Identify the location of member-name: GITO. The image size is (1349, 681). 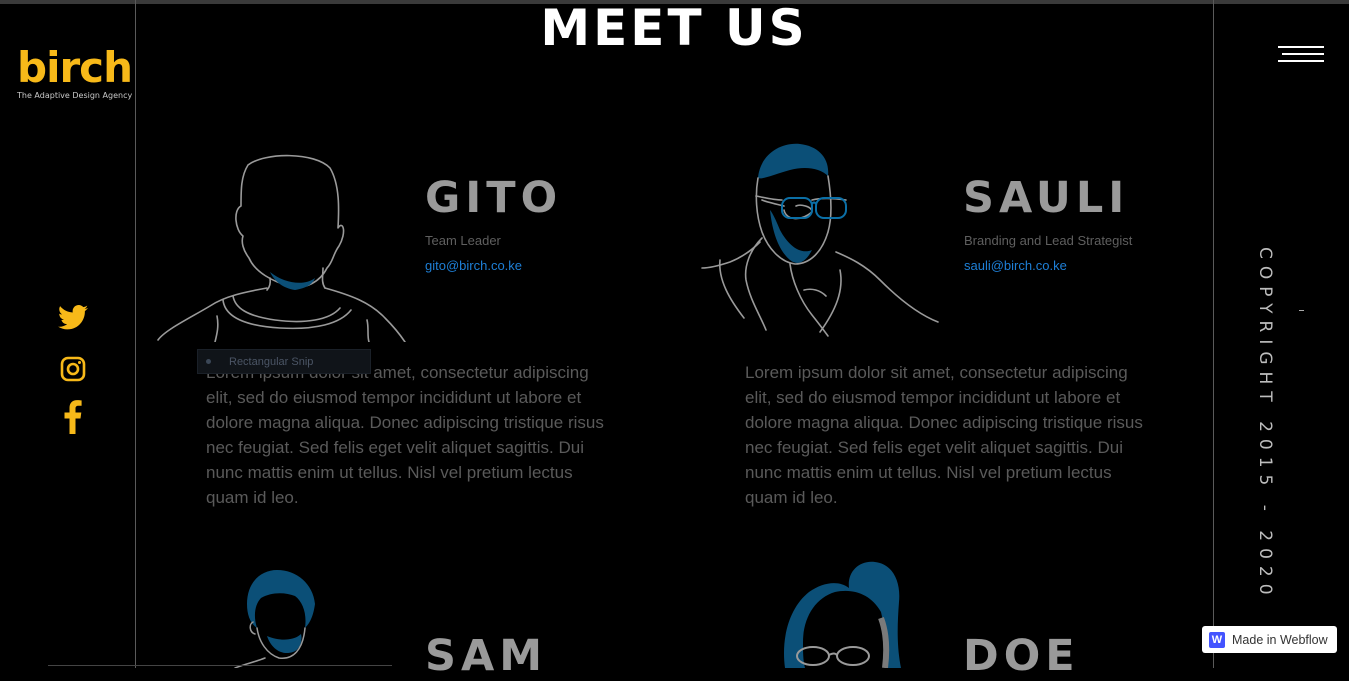
(494, 198).